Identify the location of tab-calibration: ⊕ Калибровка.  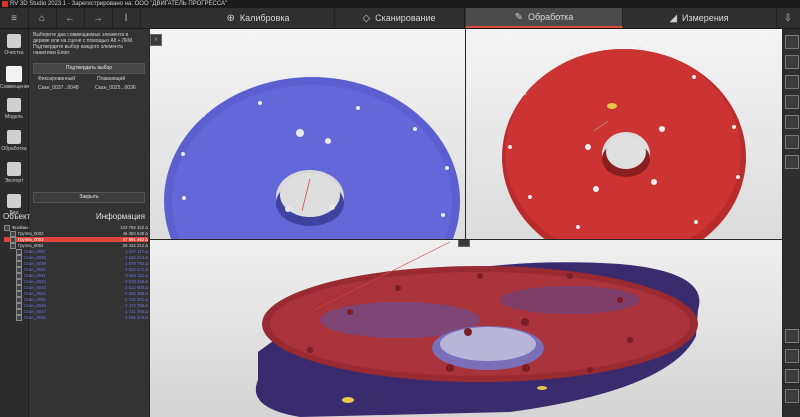
(258, 18).